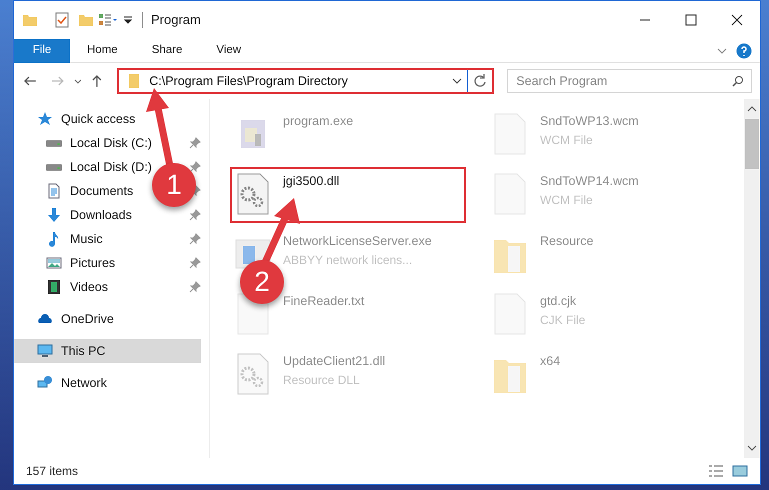 The image size is (769, 490). Describe the element at coordinates (752, 144) in the screenshot. I see `scrollbar-thumb` at that location.